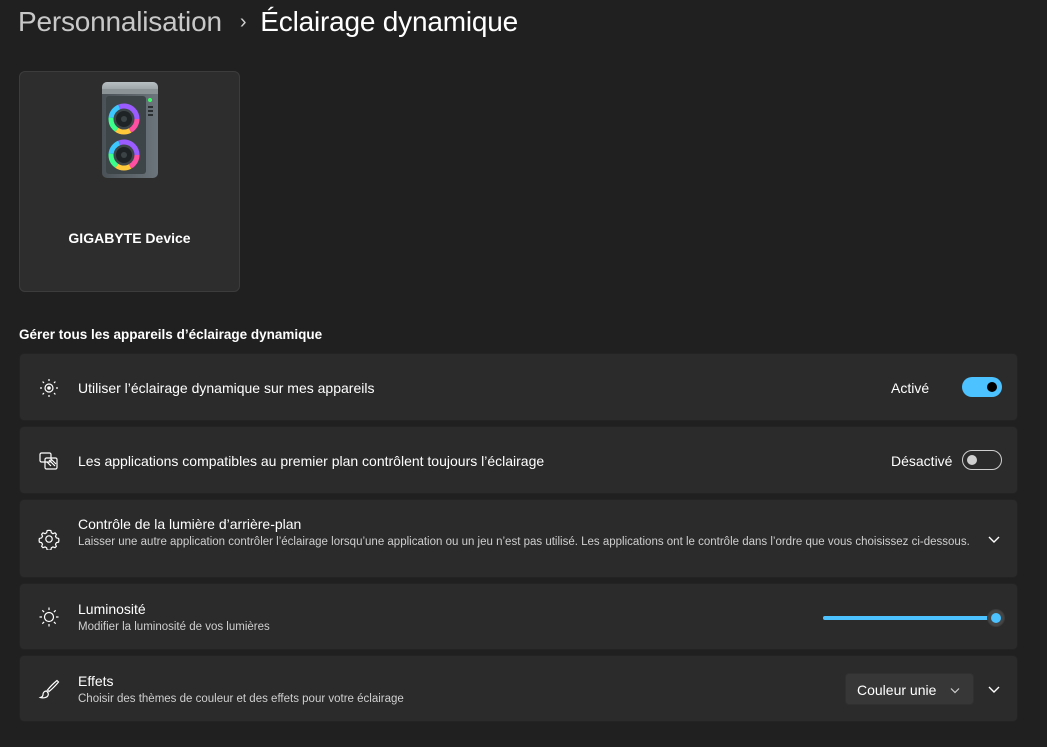 This screenshot has height=747, width=1047. I want to click on background-light-control-label: Contrôle de la lumière d’arrière-plan, so click(190, 524).